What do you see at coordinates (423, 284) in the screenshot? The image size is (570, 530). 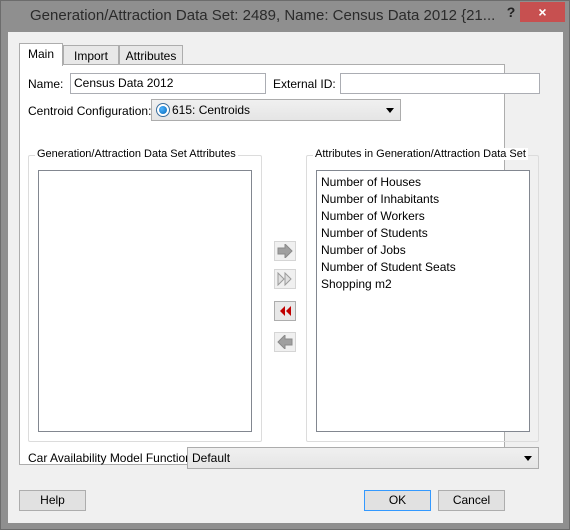 I see `list-item: Shopping m2` at bounding box center [423, 284].